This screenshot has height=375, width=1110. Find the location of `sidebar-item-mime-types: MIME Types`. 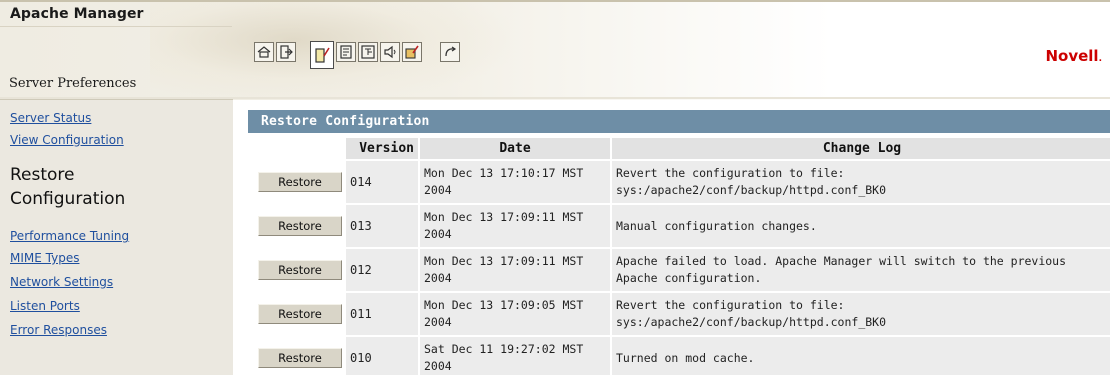

sidebar-item-mime-types: MIME Types is located at coordinates (44, 258).